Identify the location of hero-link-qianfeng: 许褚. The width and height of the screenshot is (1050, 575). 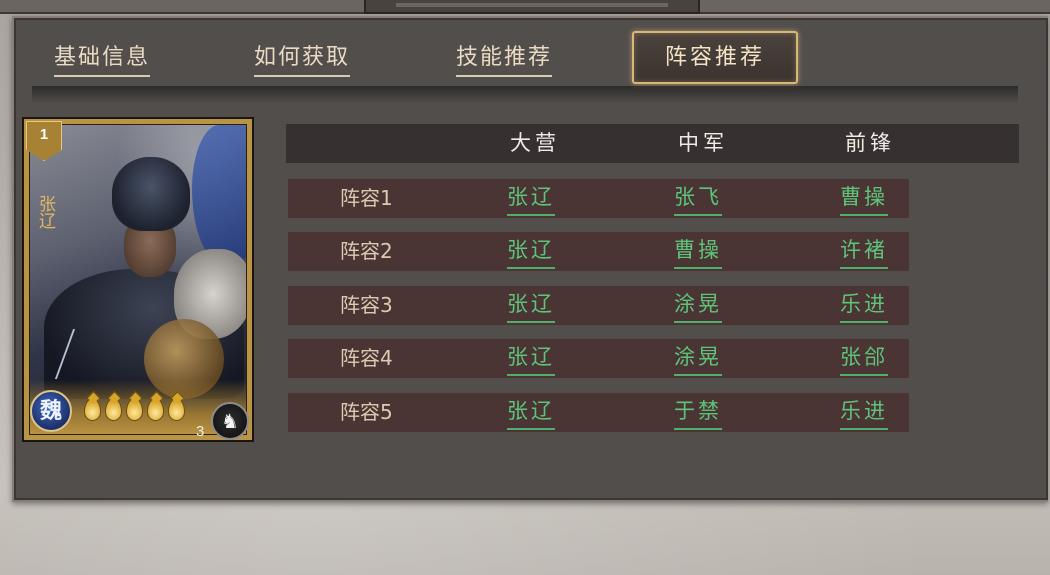
(864, 251).